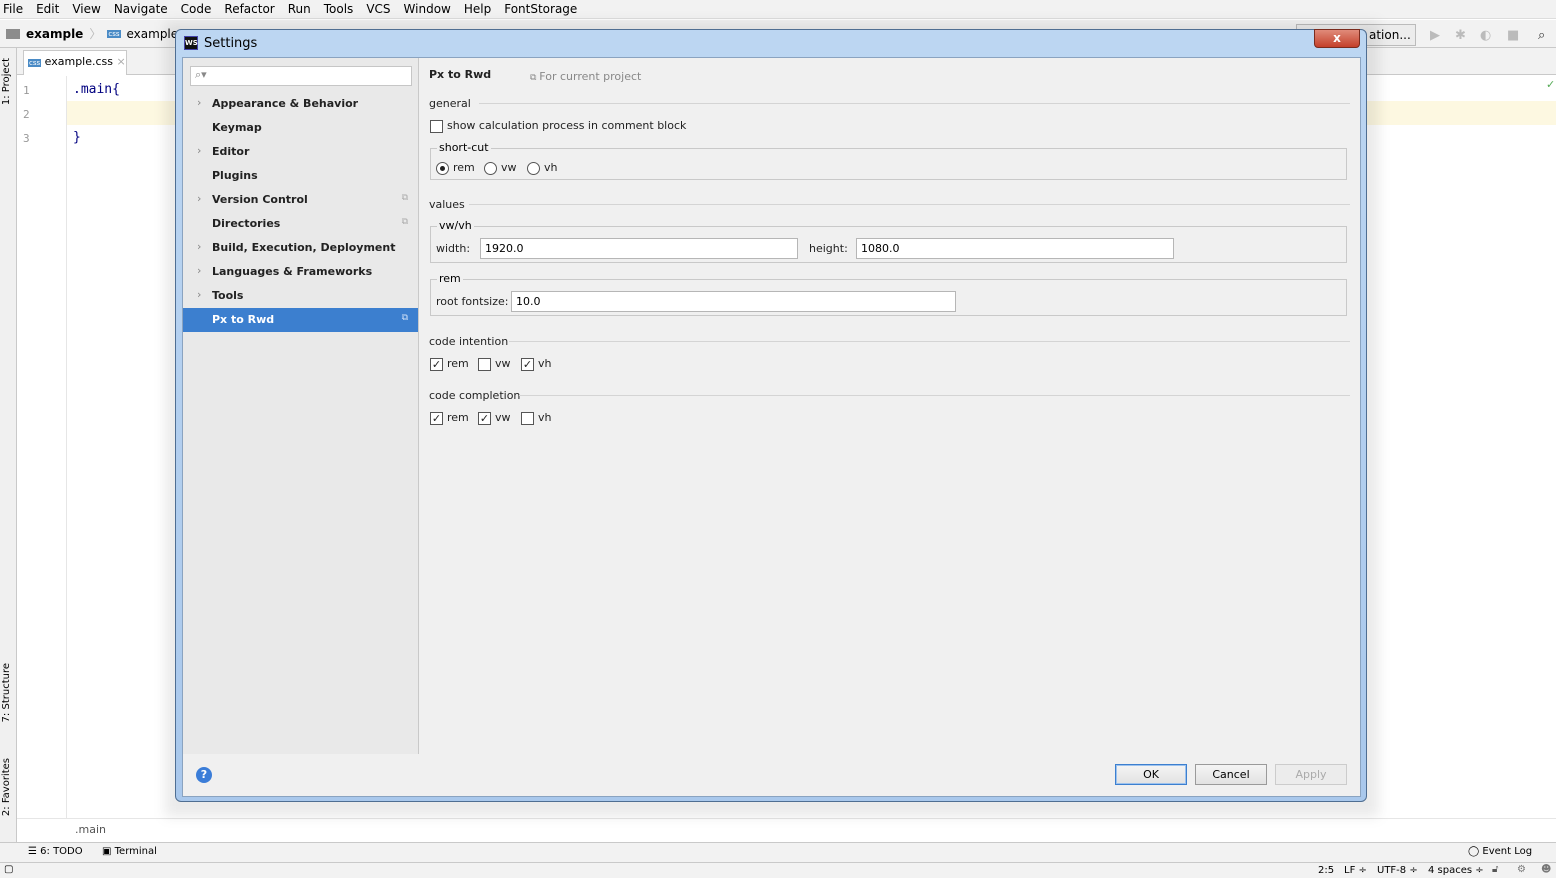  I want to click on menu-refactor: Refactor, so click(251, 9).